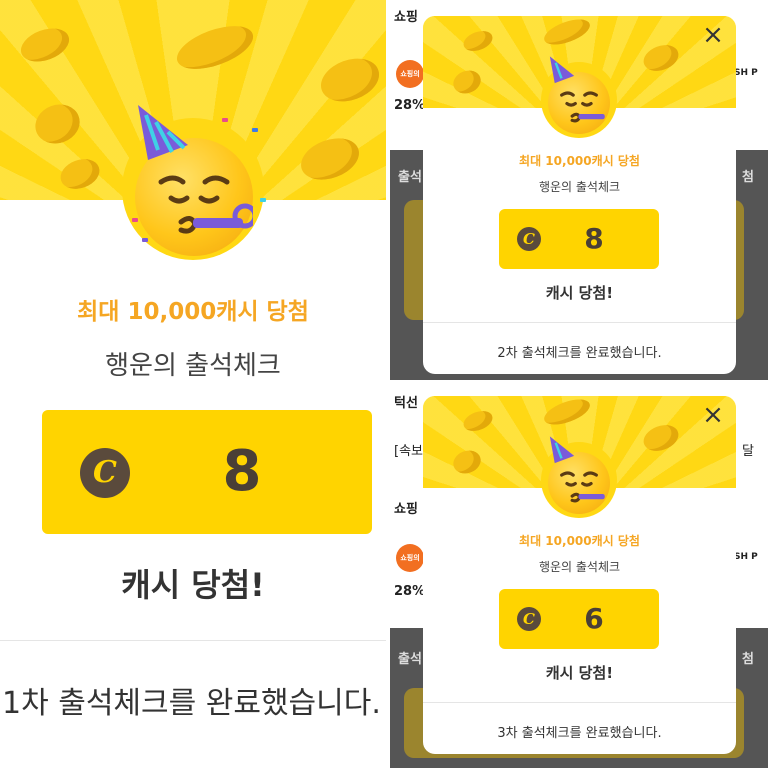  I want to click on bg-headline-text: 턱선, so click(406, 403).